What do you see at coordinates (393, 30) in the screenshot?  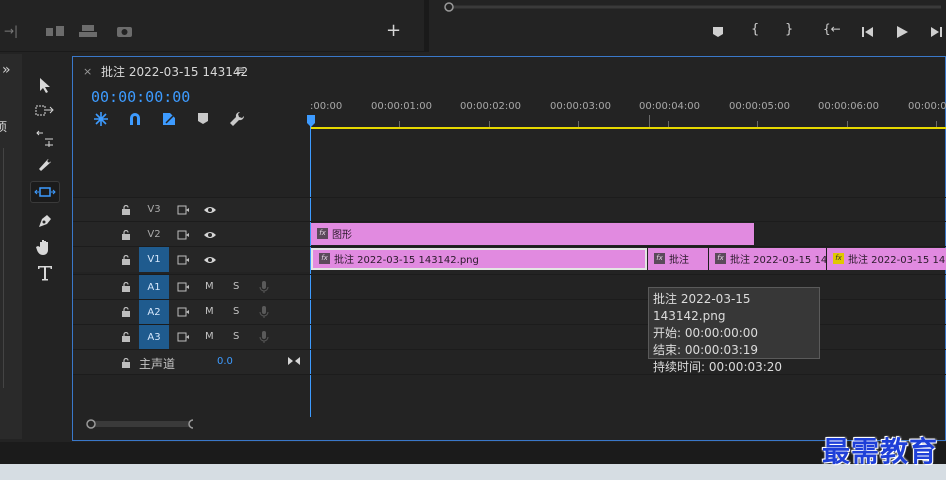 I see `add-button: +` at bounding box center [393, 30].